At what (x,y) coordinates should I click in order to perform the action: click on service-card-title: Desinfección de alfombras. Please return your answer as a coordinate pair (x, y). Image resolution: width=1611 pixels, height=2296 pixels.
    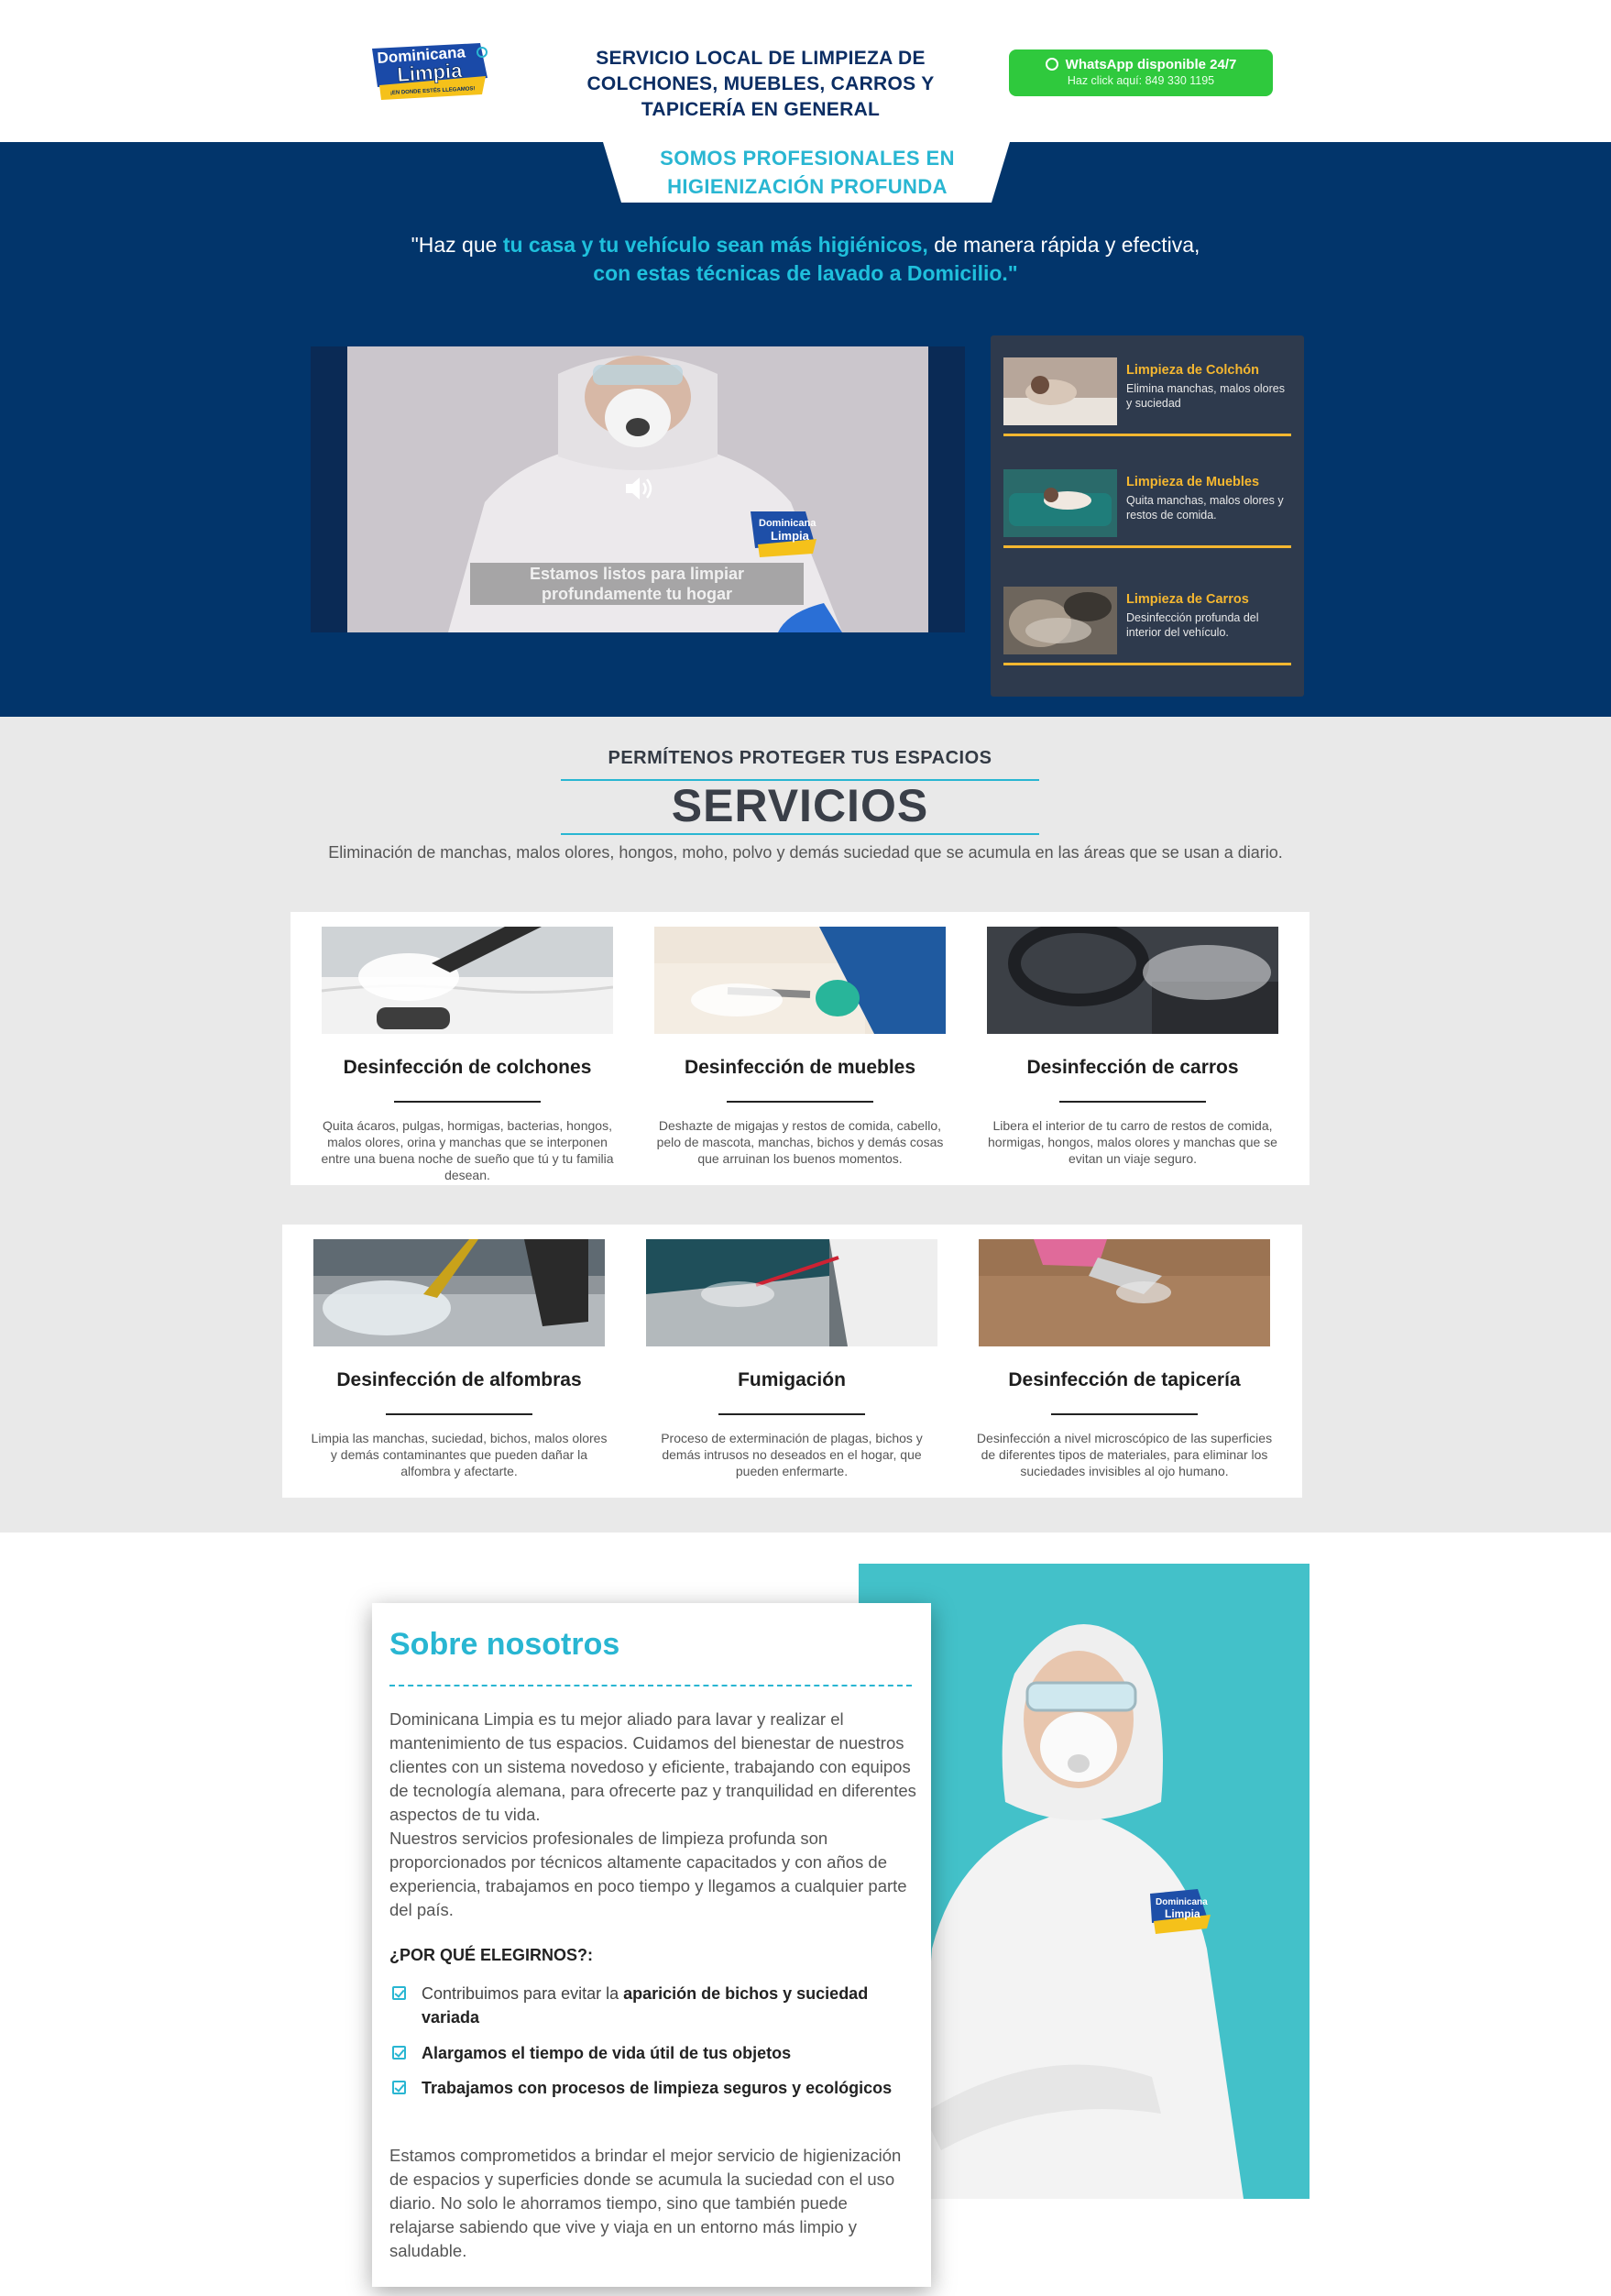
    Looking at the image, I should click on (459, 1379).